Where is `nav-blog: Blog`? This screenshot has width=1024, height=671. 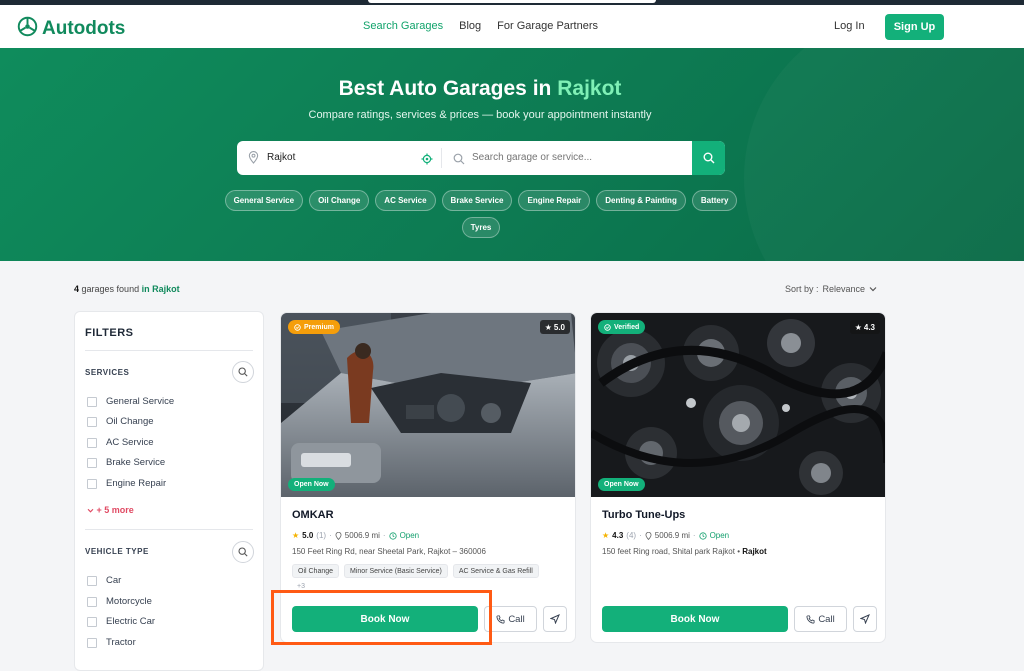
nav-blog: Blog is located at coordinates (470, 26).